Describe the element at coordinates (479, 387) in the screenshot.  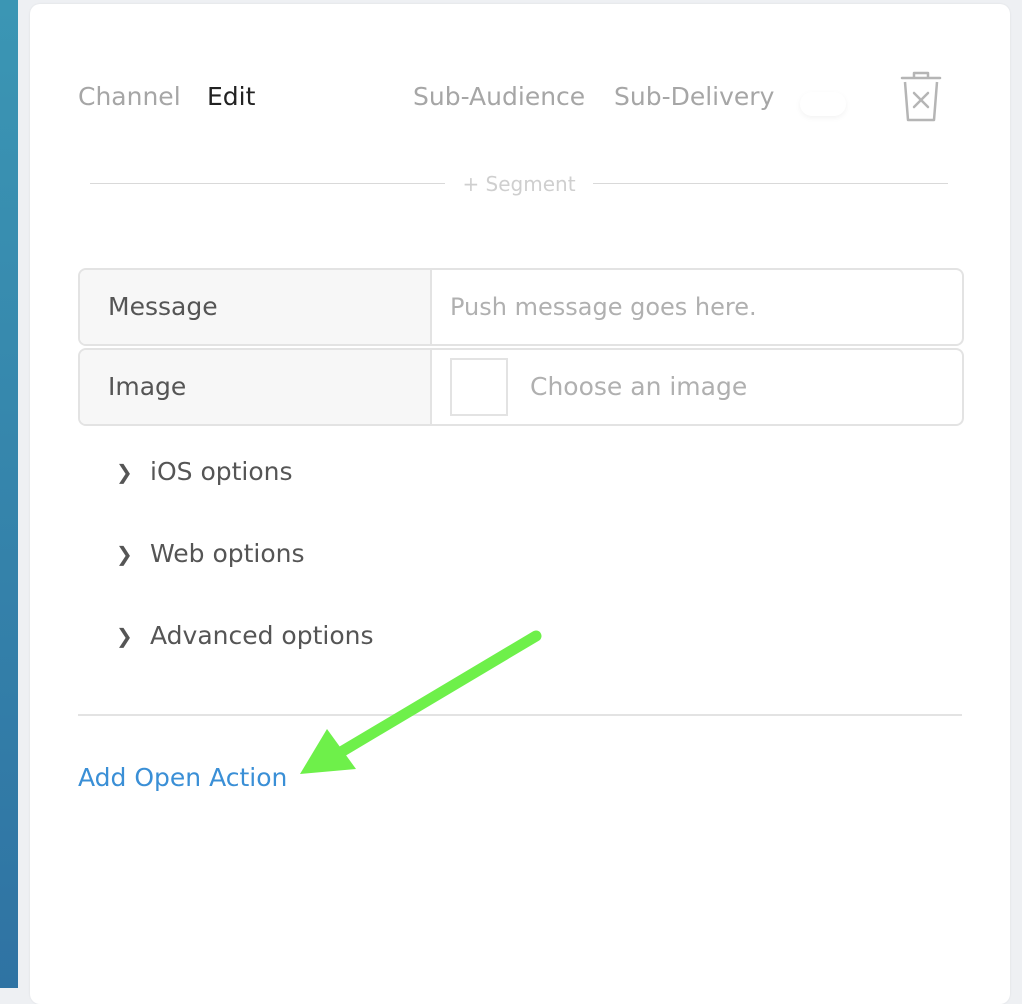
I see `image-thumbnail` at that location.